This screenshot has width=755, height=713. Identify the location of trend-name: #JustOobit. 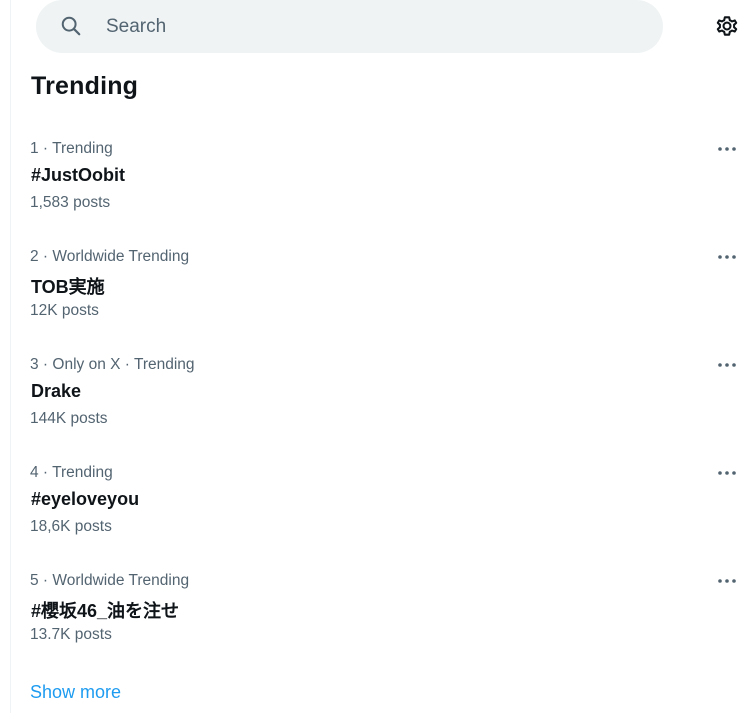
(78, 175).